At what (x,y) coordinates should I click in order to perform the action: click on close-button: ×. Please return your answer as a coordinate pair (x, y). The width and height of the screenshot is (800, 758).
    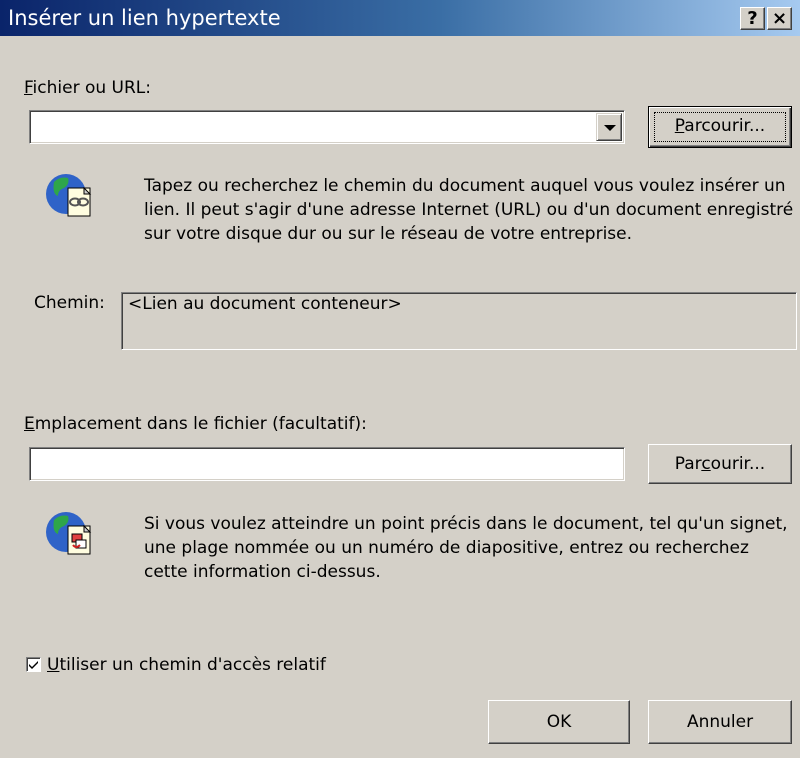
    Looking at the image, I should click on (779, 18).